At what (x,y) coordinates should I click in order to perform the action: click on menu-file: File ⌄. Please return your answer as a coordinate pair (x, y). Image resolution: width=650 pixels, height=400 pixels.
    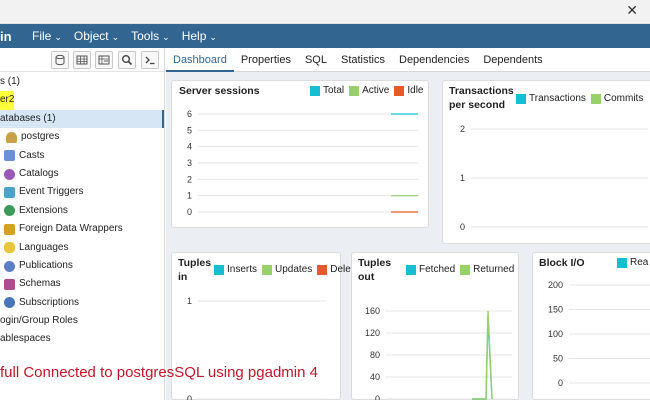
    Looking at the image, I should click on (47, 36).